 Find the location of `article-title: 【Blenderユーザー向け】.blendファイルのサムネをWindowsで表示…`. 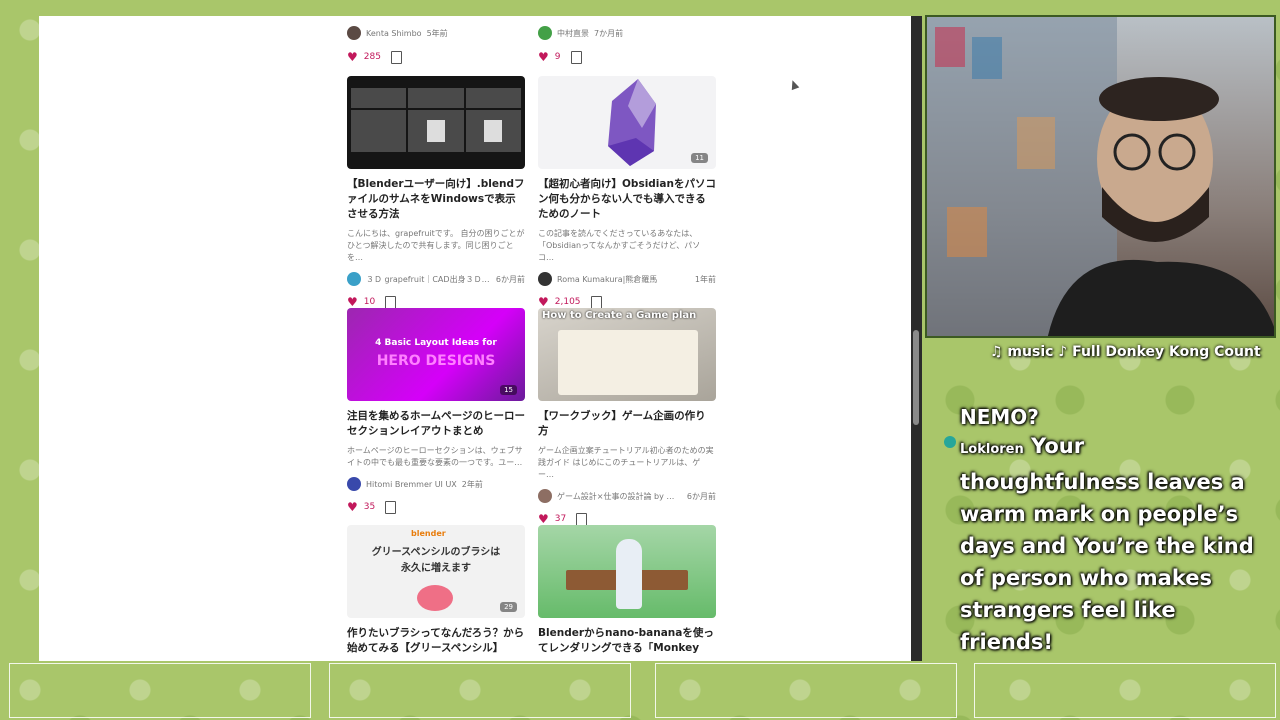

article-title: 【Blenderユーザー向け】.blendファイルのサムネをWindowsで表示… is located at coordinates (436, 199).